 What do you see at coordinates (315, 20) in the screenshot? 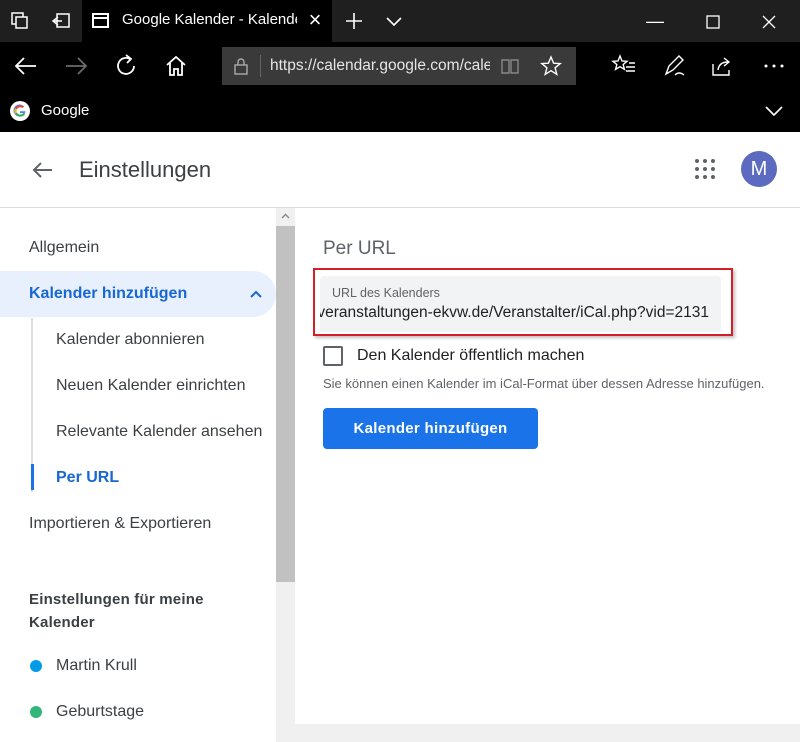
I see `tab-close-icon: ×` at bounding box center [315, 20].